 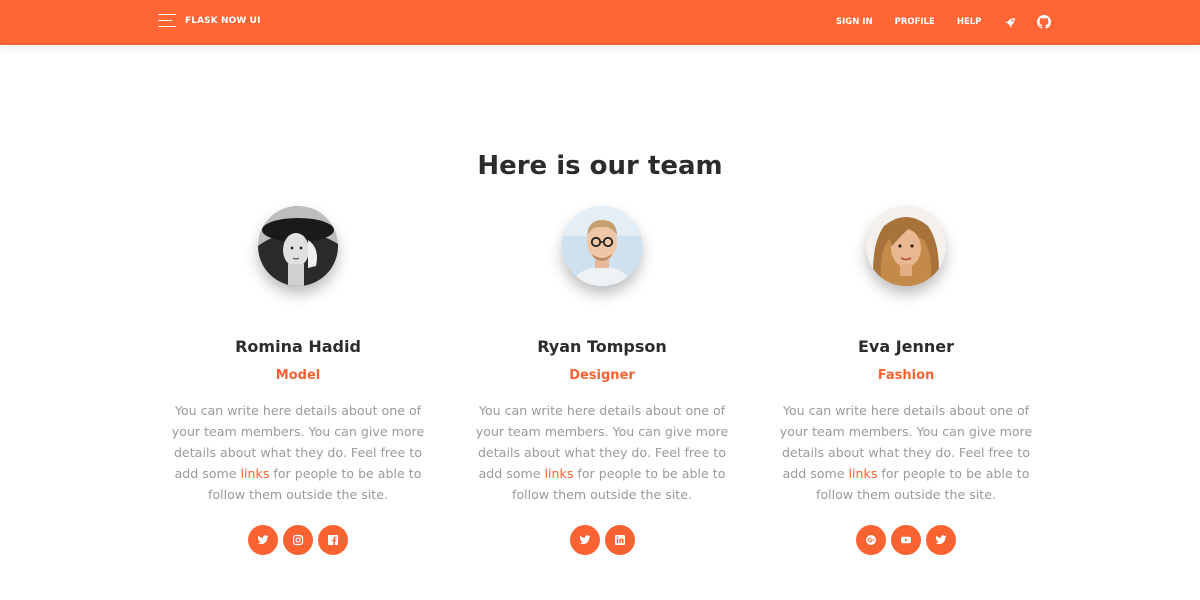 I want to click on linkedin-icon, so click(x=619, y=540).